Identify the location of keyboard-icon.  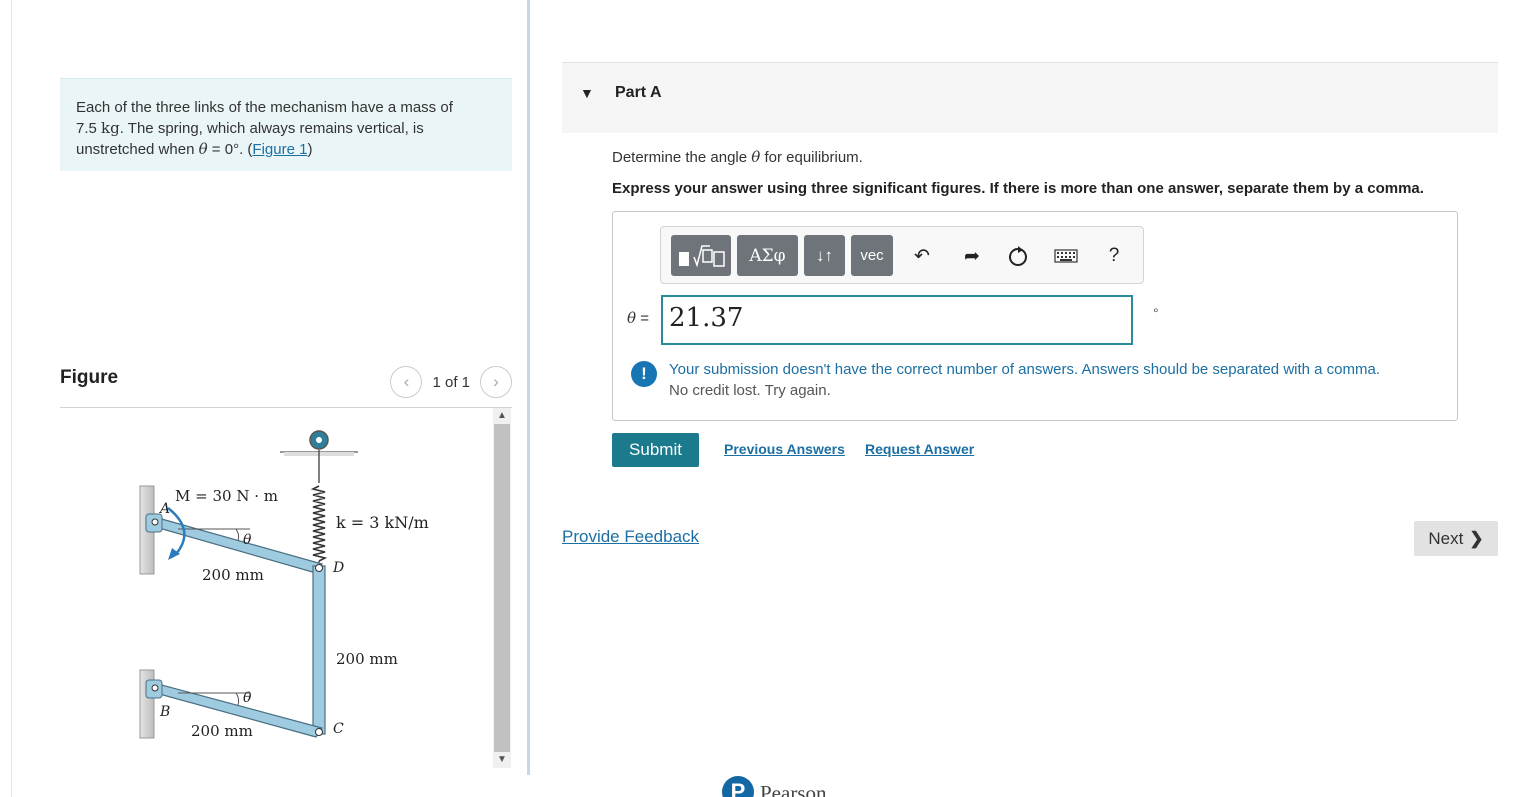
(1066, 256).